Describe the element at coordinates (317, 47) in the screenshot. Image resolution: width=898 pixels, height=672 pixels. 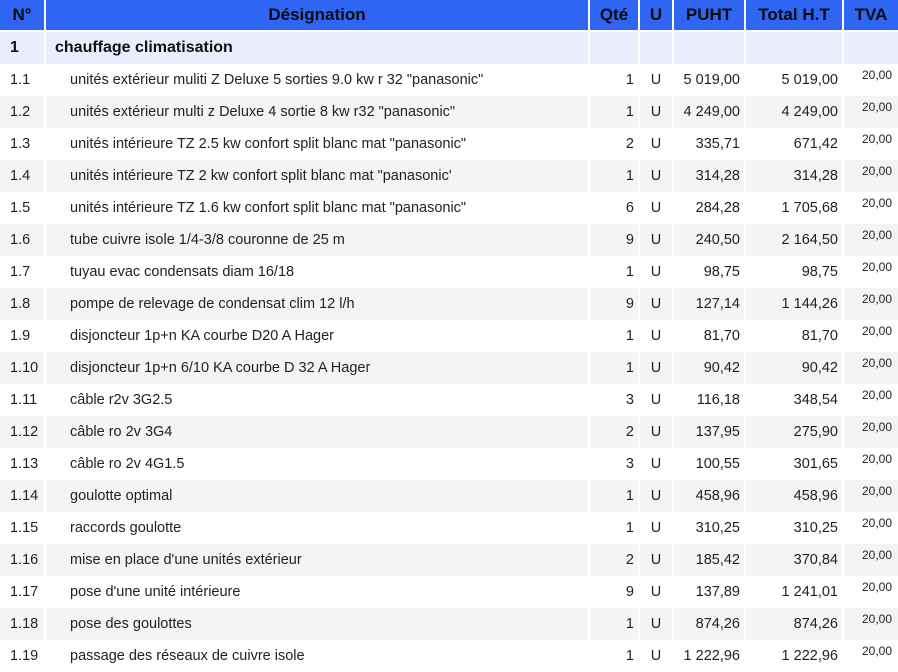
I see `section-title: chauffage climatisation` at that location.